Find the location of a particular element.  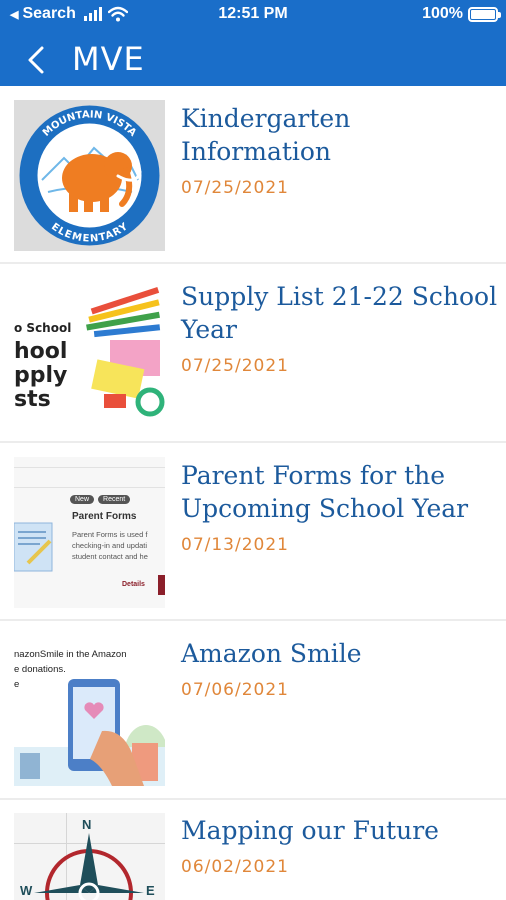

list-item: N W E Mapping our Future 06/02/2021 is located at coordinates (253, 850).